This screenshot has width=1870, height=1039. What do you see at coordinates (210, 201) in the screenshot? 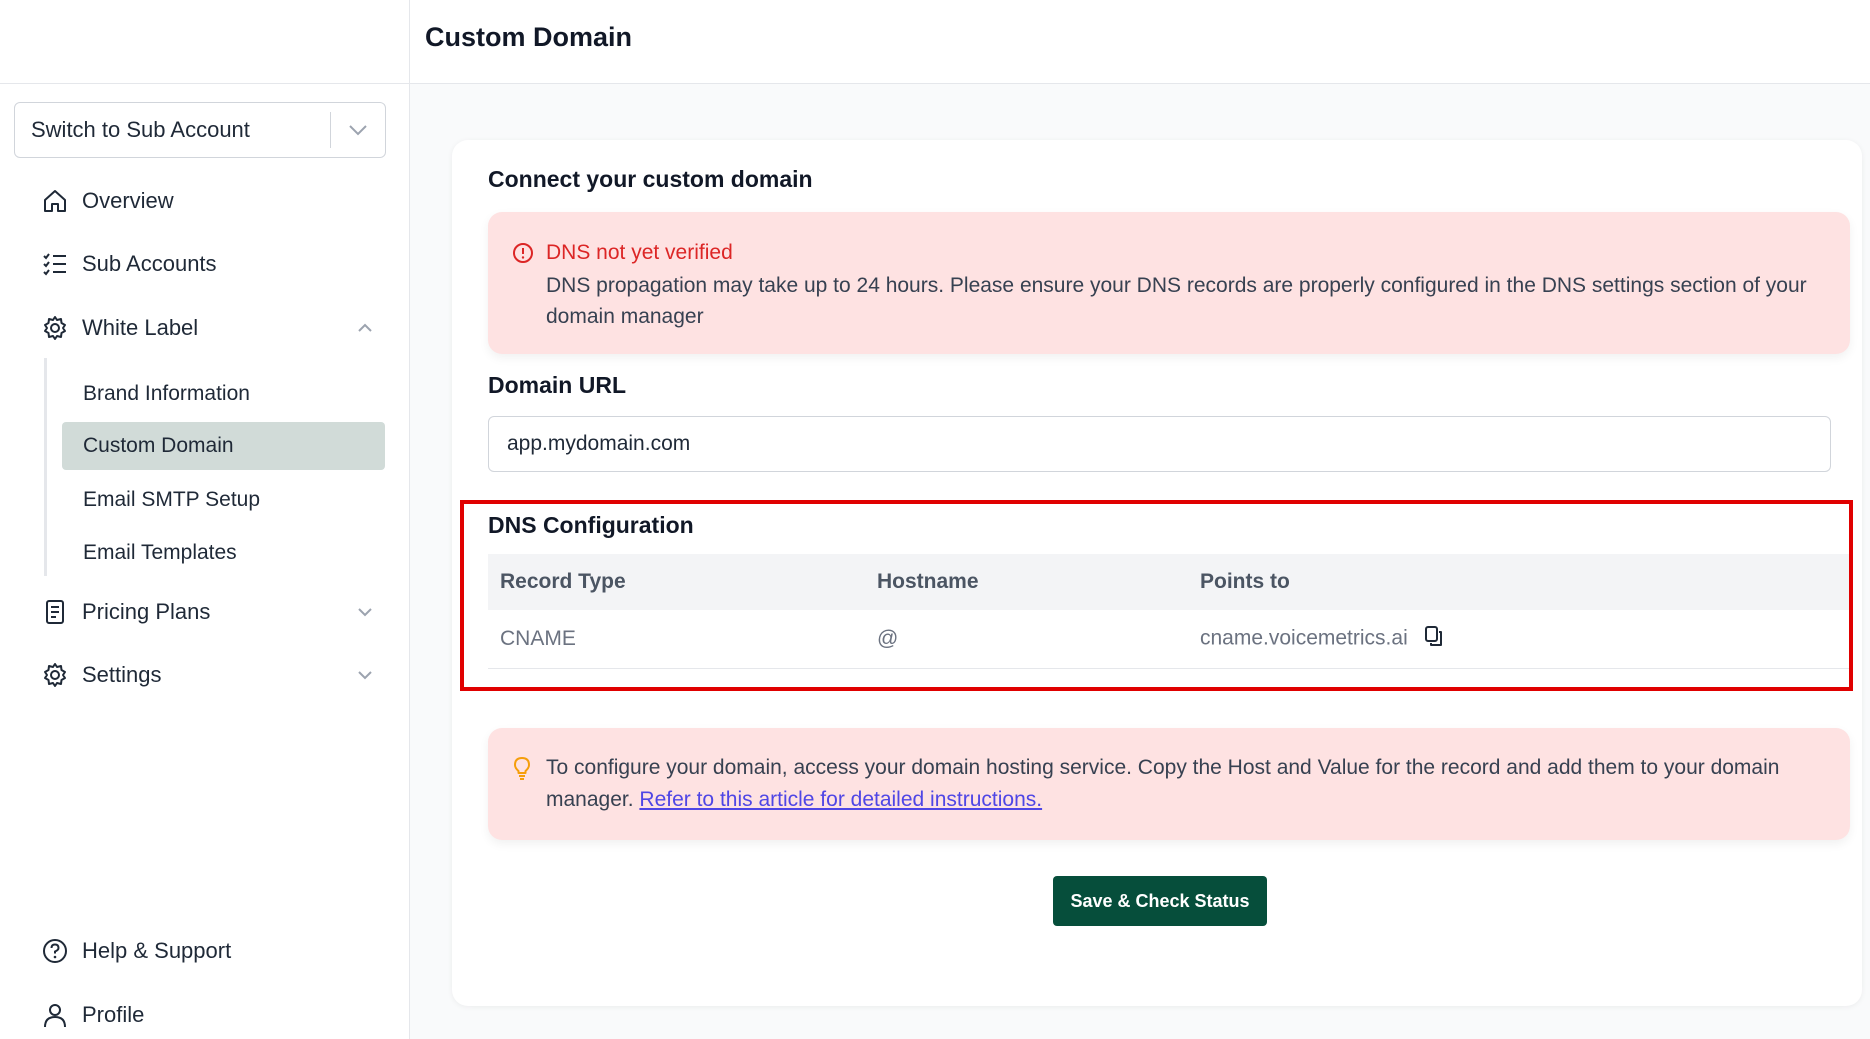
I see `sidebar-item-overview: Overview` at bounding box center [210, 201].